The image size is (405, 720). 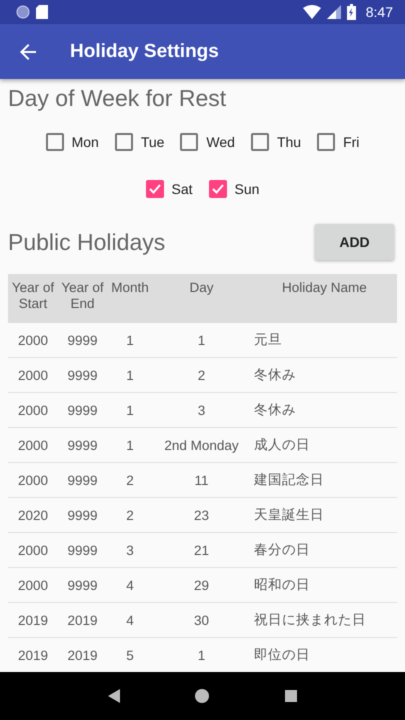 What do you see at coordinates (201, 585) in the screenshot?
I see `table-cell: 29` at bounding box center [201, 585].